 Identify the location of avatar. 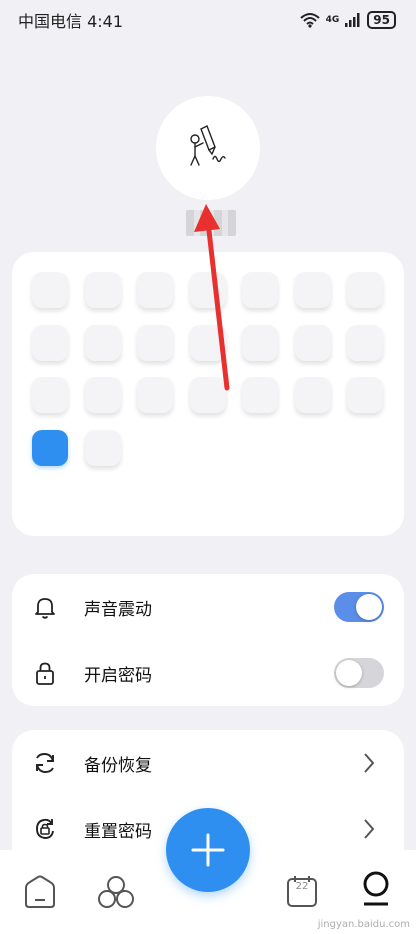
(208, 148).